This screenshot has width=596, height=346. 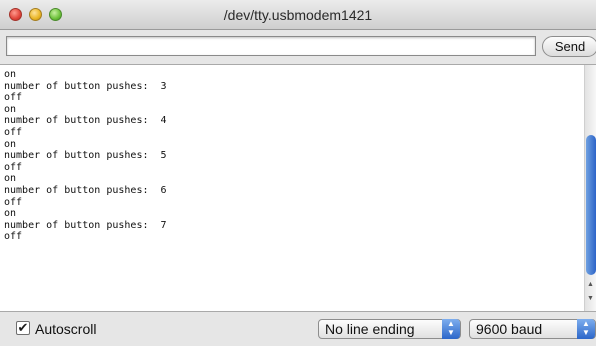 What do you see at coordinates (569, 46) in the screenshot?
I see `send-button: Send` at bounding box center [569, 46].